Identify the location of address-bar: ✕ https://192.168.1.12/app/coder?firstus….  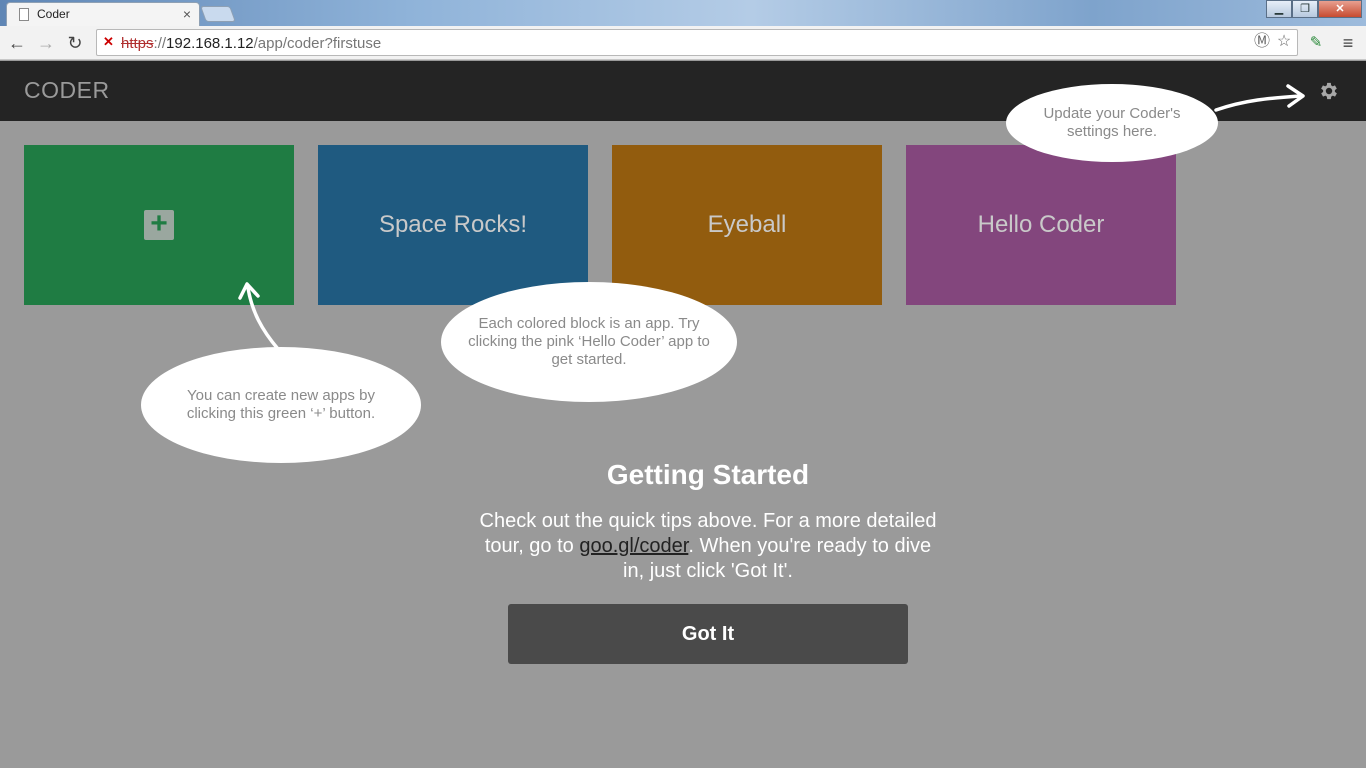
(697, 42).